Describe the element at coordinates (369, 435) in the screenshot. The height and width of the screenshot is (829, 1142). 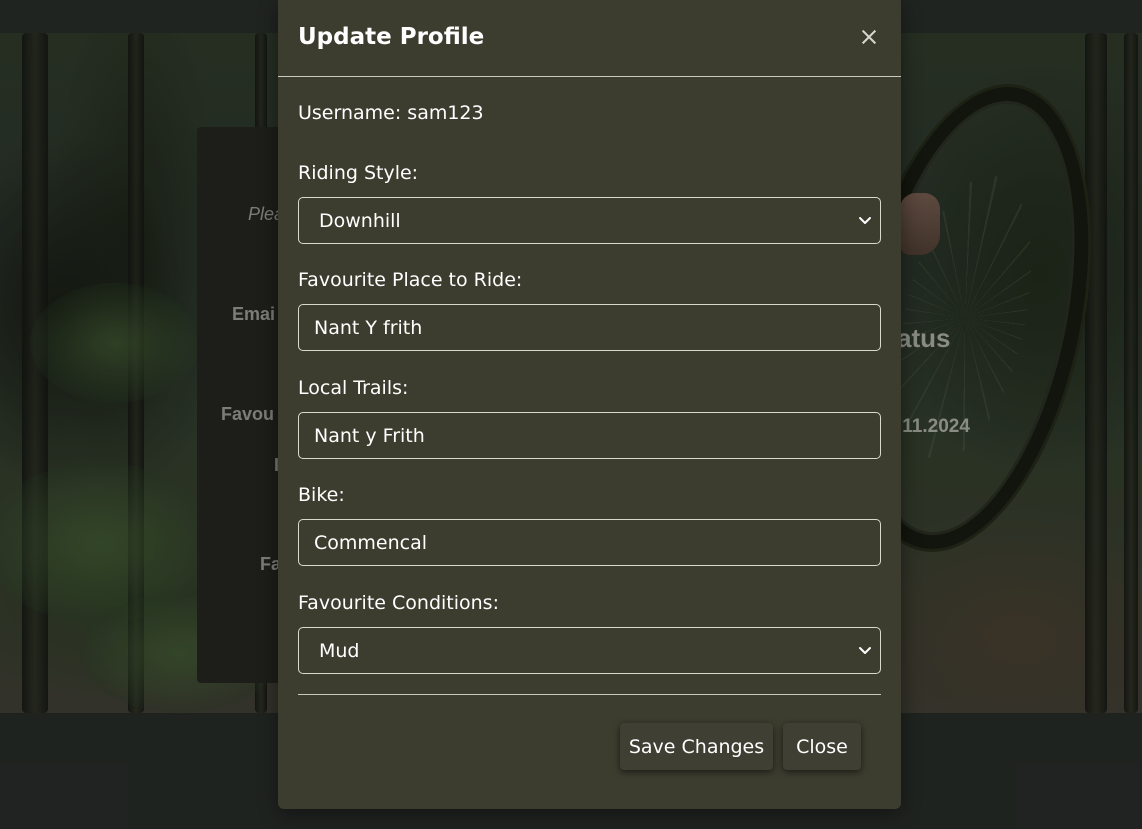
I see `local-trails-value: Nant y Frith` at that location.